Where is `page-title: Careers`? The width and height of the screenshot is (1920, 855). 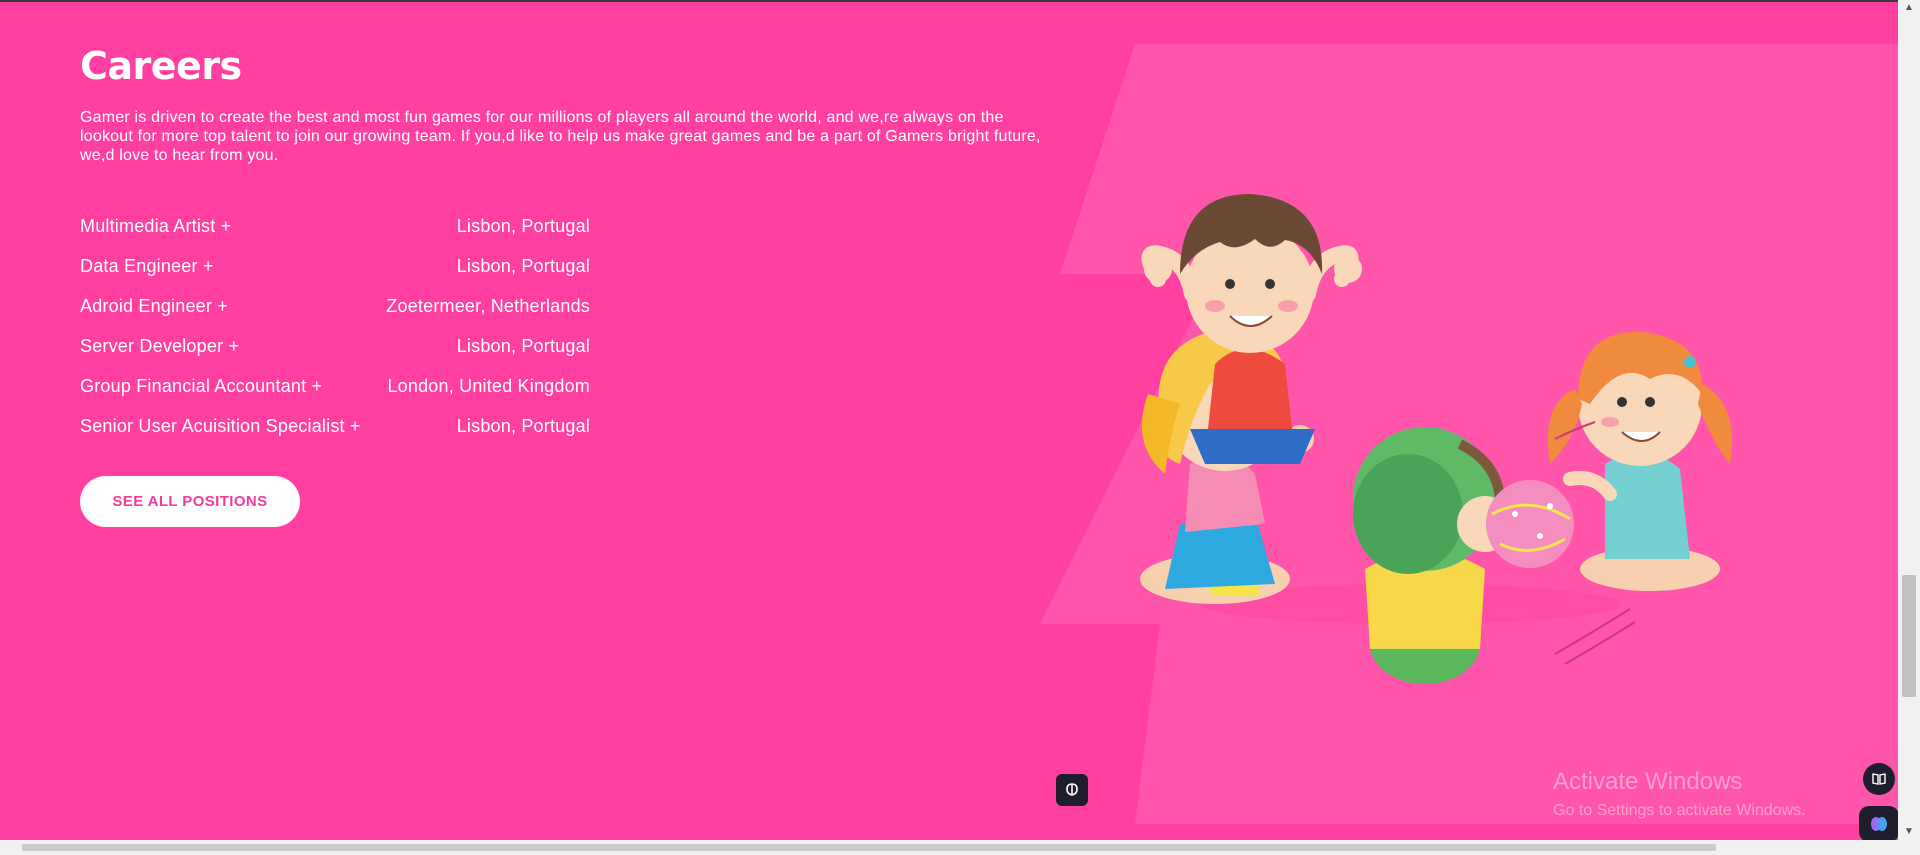 page-title: Careers is located at coordinates (161, 66).